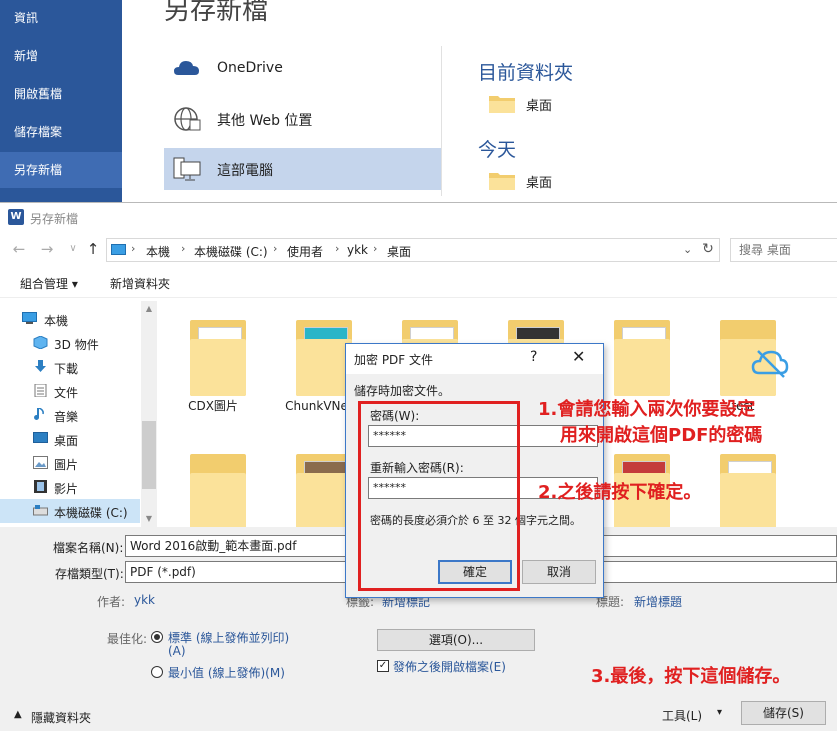 Image resolution: width=837 pixels, height=731 pixels. What do you see at coordinates (186, 68) in the screenshot?
I see `cloud-icon` at bounding box center [186, 68].